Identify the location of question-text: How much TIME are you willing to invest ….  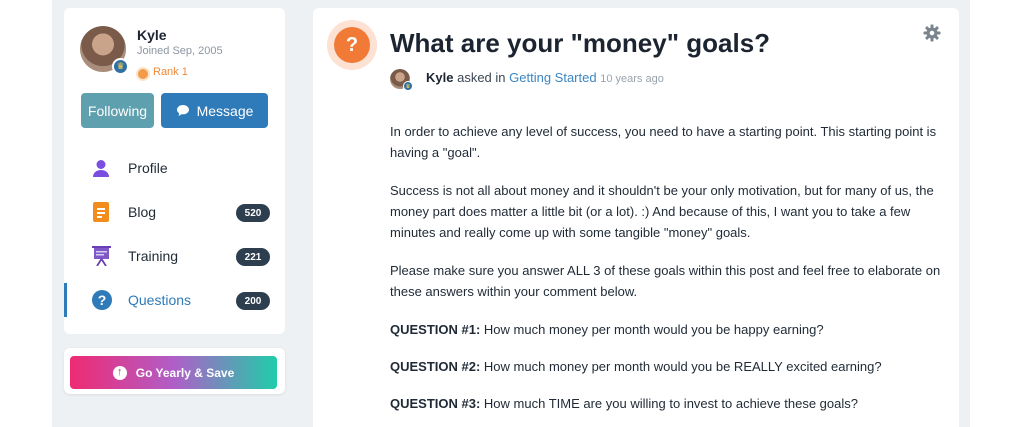
(670, 403).